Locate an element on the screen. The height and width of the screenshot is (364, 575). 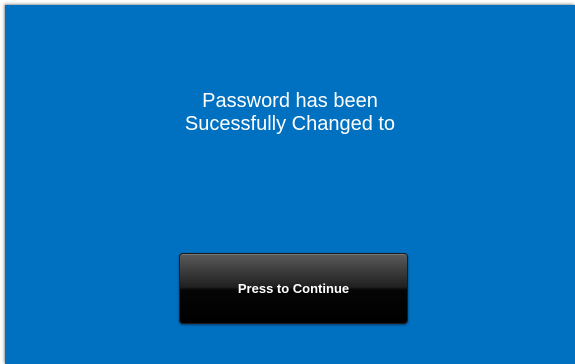
message-line-2: Sucessfully Changed to is located at coordinates (290, 124).